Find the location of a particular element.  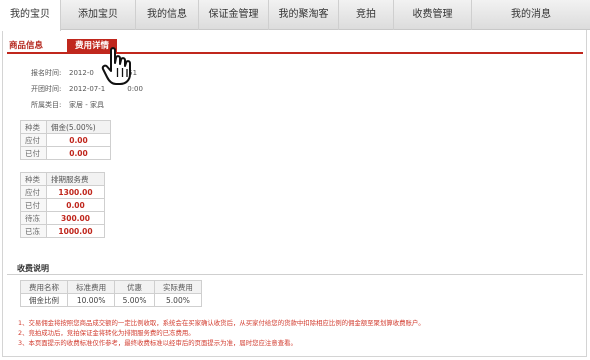

table-header-row: 费用名称 标准费用 优惠 实际费用 is located at coordinates (111, 287).